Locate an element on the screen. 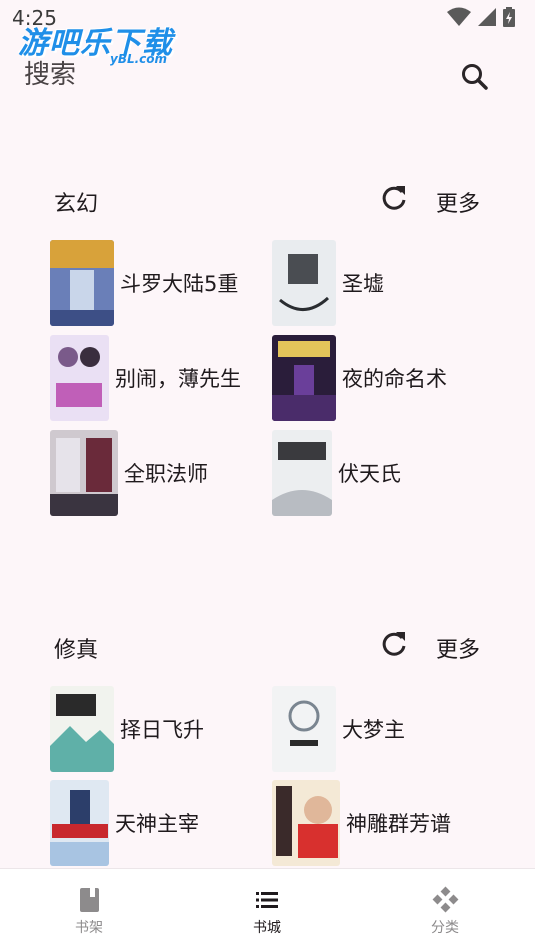 This screenshot has height=951, width=535. nav-label: 分类 is located at coordinates (445, 928).